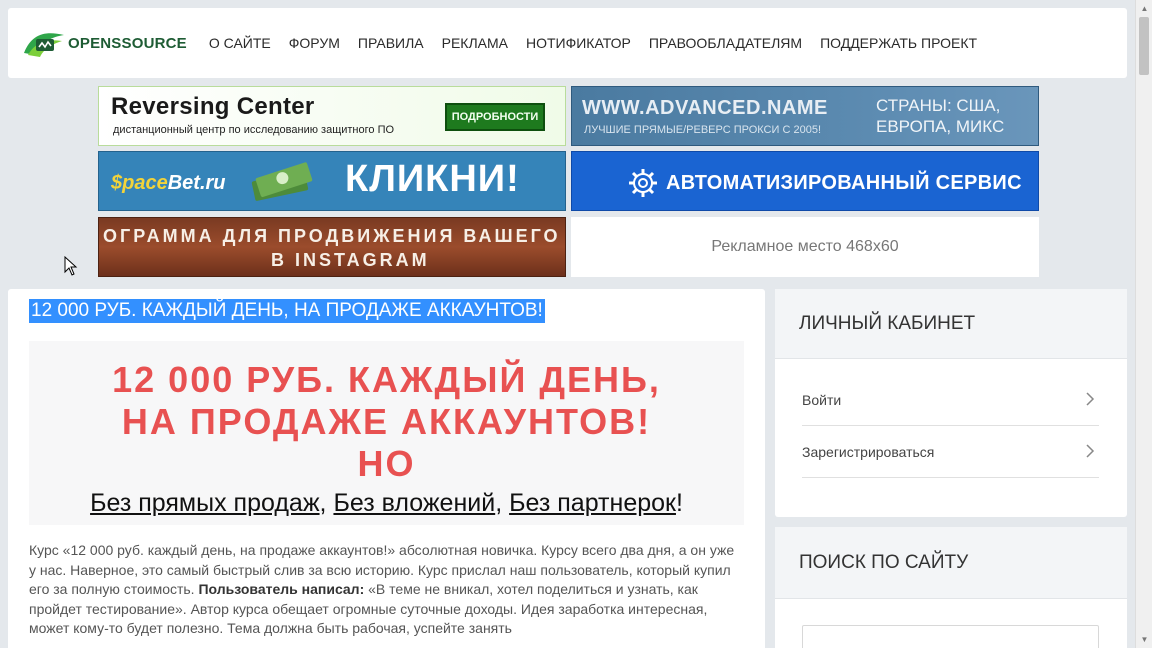  I want to click on account-widget: ЛИЧНЫЙ КАБИНЕТ Войти Зарегистрироваться, so click(951, 403).